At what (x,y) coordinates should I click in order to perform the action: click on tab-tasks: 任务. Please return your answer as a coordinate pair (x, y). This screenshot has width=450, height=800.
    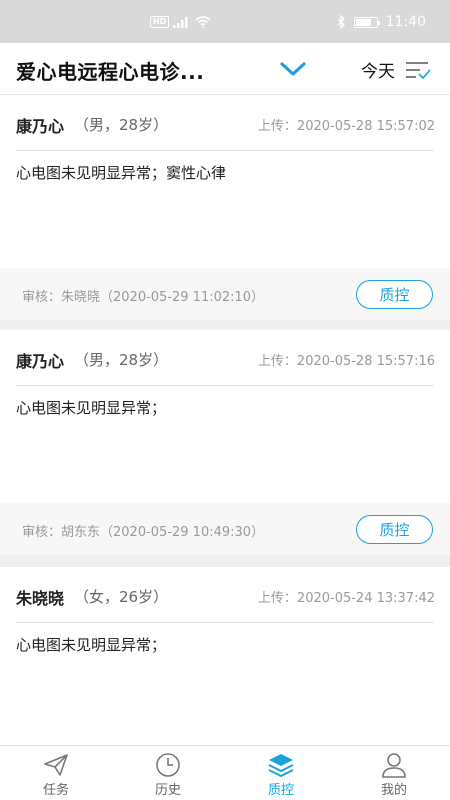
    Looking at the image, I should click on (56, 773).